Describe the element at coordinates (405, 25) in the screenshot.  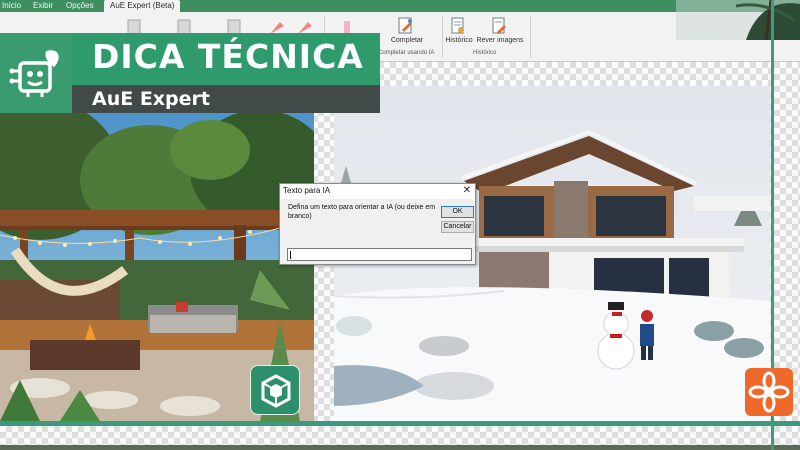
I see `ai-complete-icon` at that location.